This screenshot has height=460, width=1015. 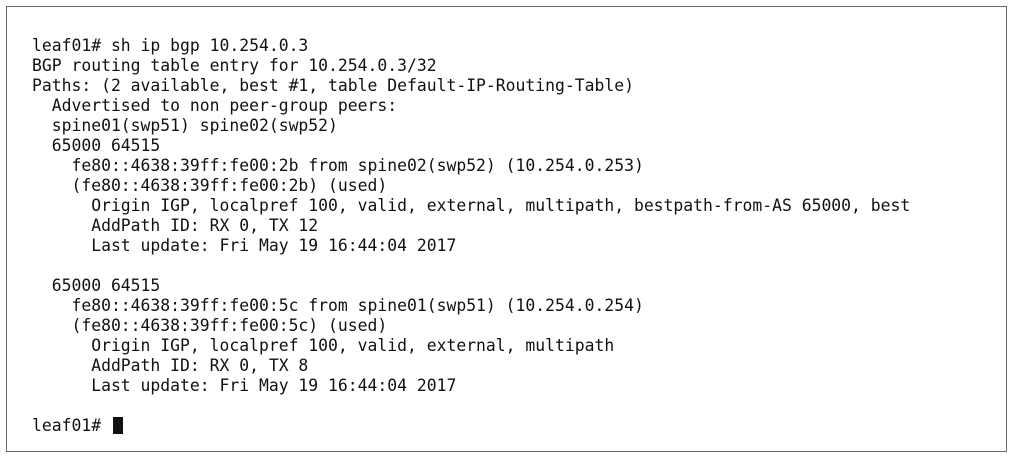 What do you see at coordinates (175, 225) in the screenshot?
I see `output-line: AddPath ID: RX 0, TX 12` at bounding box center [175, 225].